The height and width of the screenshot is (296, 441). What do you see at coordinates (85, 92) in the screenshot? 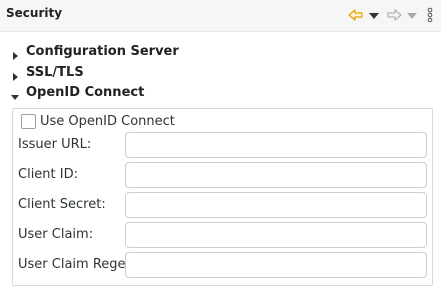
I see `section-label: OpenID Connect` at bounding box center [85, 92].